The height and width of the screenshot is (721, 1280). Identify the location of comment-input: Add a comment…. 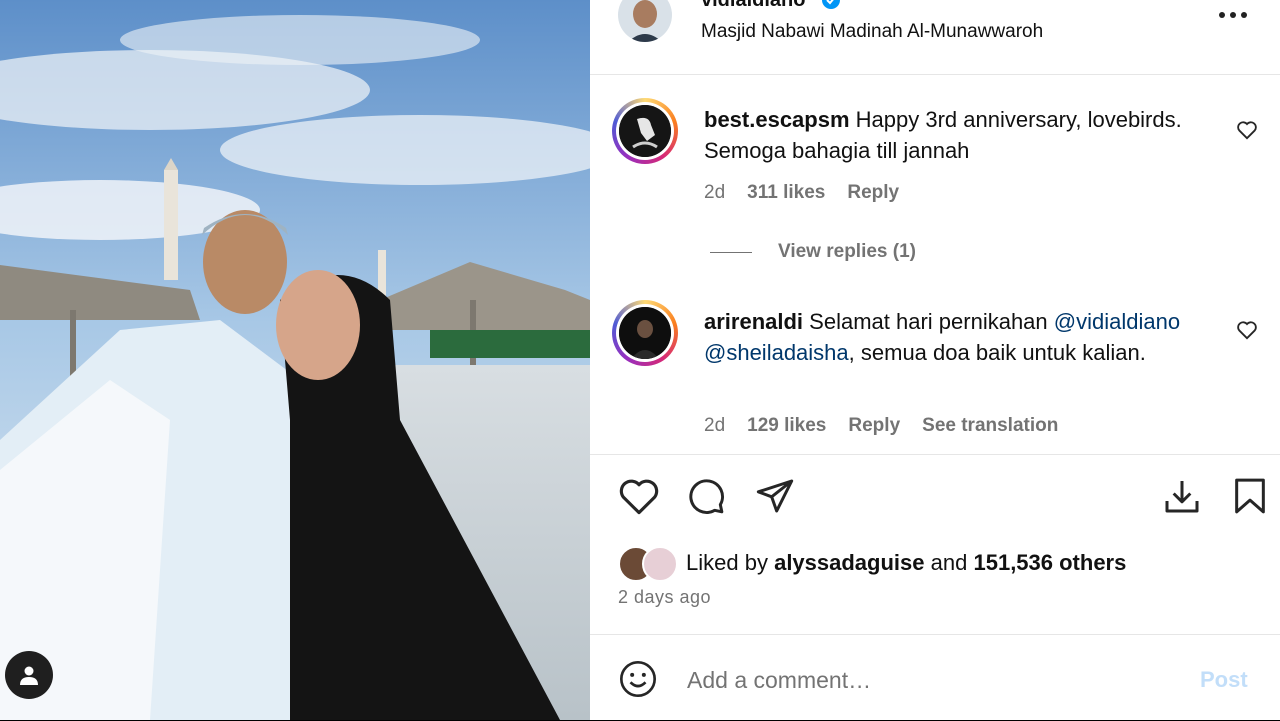
(779, 680).